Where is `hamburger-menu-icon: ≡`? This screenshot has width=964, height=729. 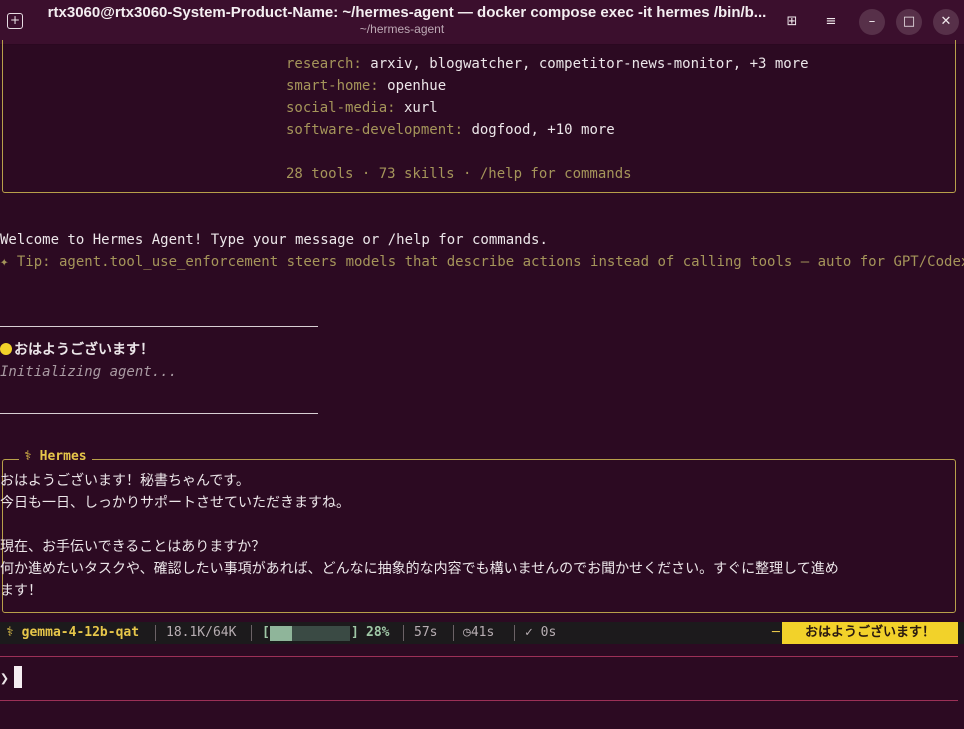 hamburger-menu-icon: ≡ is located at coordinates (831, 22).